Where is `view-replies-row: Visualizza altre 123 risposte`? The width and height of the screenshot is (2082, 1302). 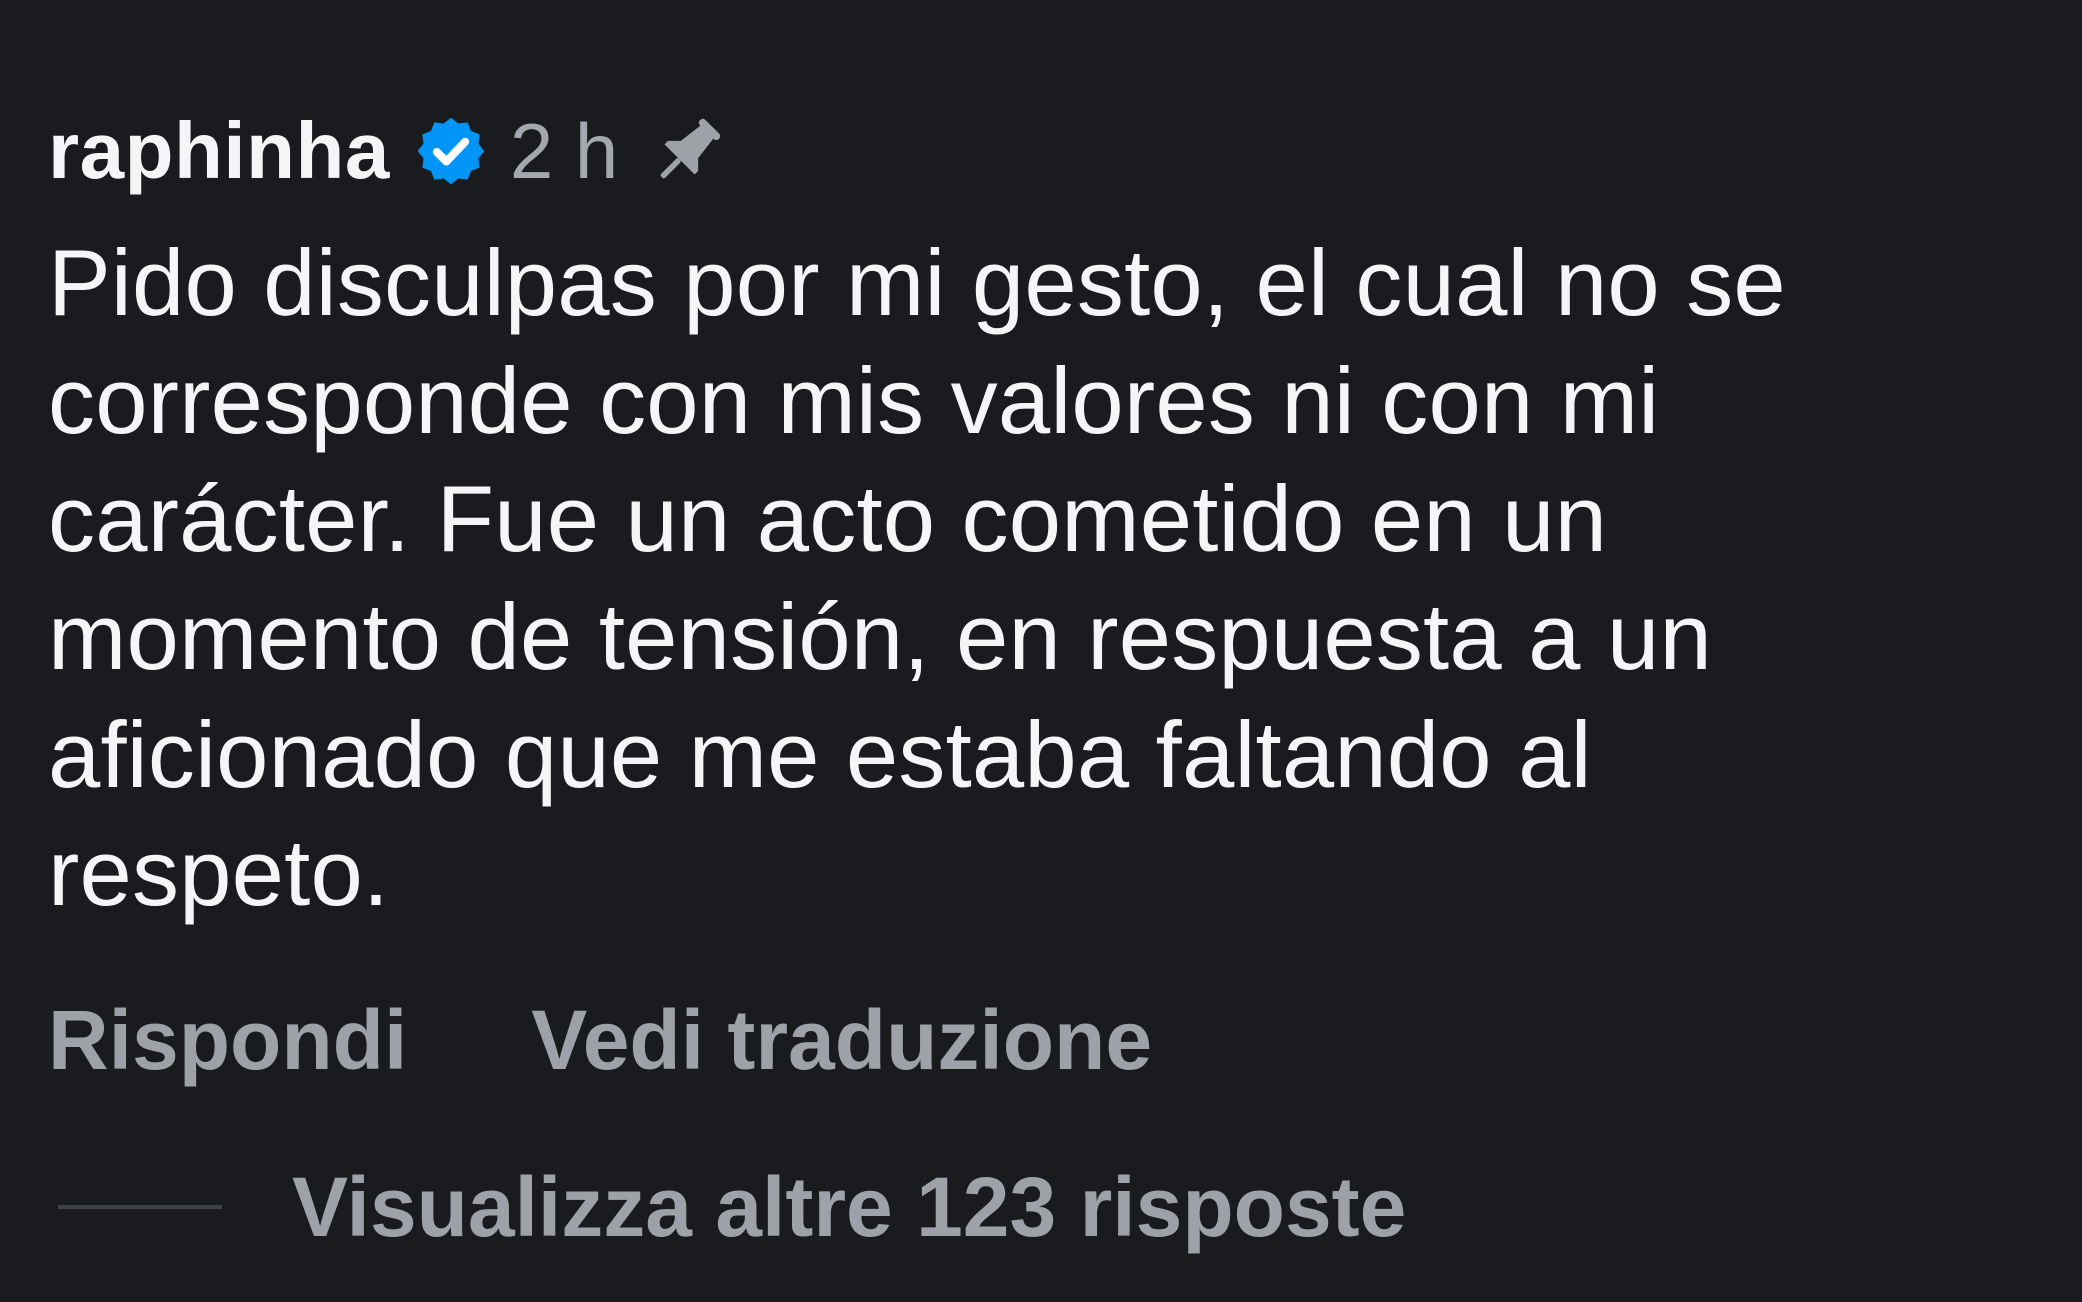 view-replies-row: Visualizza altre 123 risposte is located at coordinates (732, 1207).